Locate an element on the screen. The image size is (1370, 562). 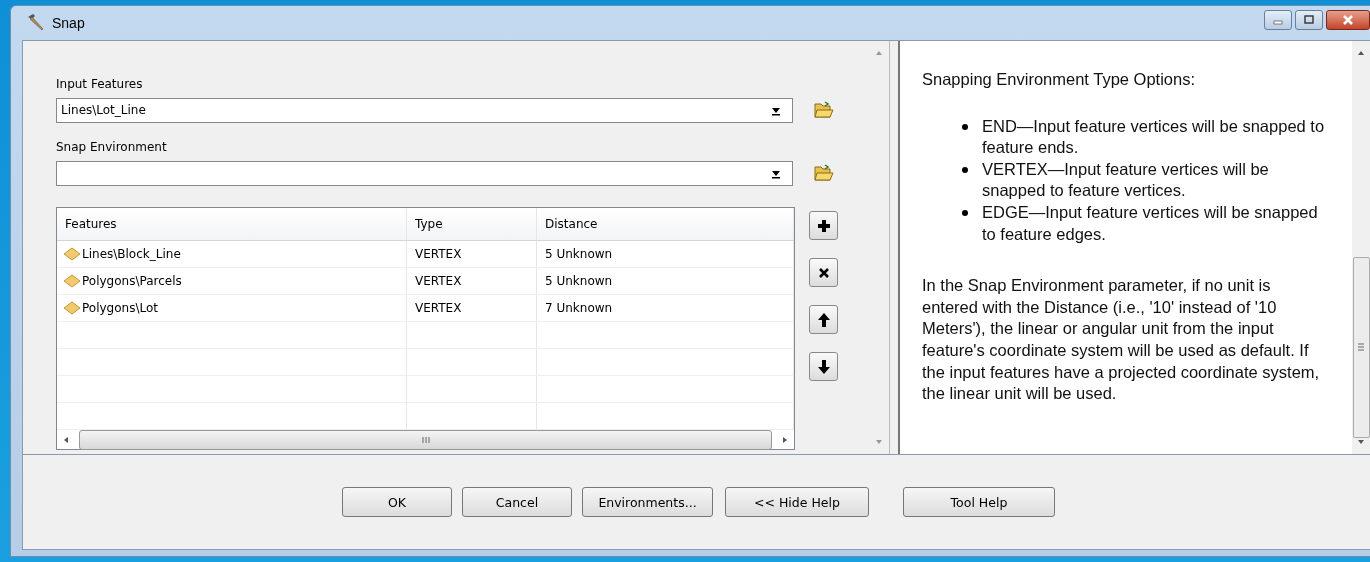
dialog-button: << Hide Help is located at coordinates (797, 502).